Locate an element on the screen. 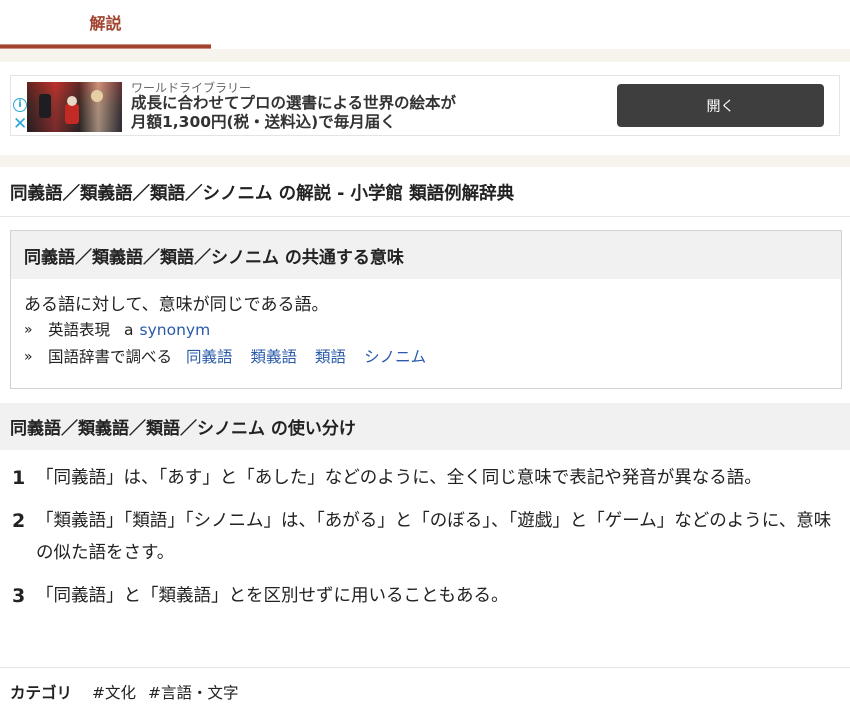 This screenshot has width=850, height=715. info-icon: i is located at coordinates (20, 105).